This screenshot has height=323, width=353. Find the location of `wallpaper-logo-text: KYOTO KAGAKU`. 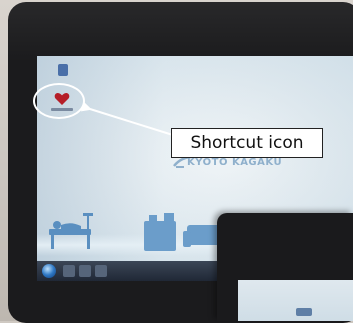

wallpaper-logo-text: KYOTO KAGAKU is located at coordinates (235, 162).